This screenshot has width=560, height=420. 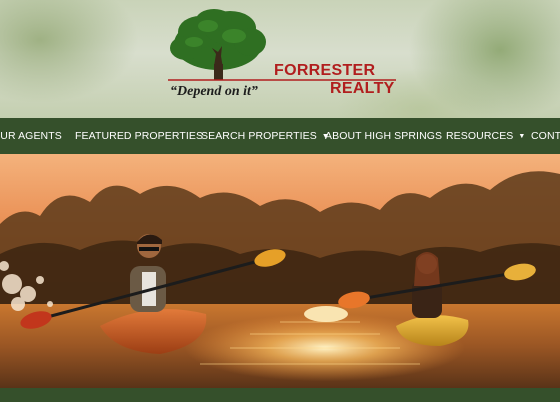 What do you see at coordinates (259, 136) in the screenshot?
I see `nav-item-label: SEARCH PROPERTIES` at bounding box center [259, 136].